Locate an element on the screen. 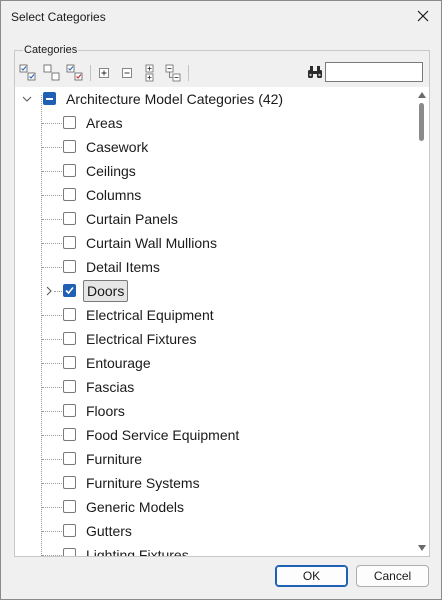  dialog-title: Select Categories is located at coordinates (58, 17).